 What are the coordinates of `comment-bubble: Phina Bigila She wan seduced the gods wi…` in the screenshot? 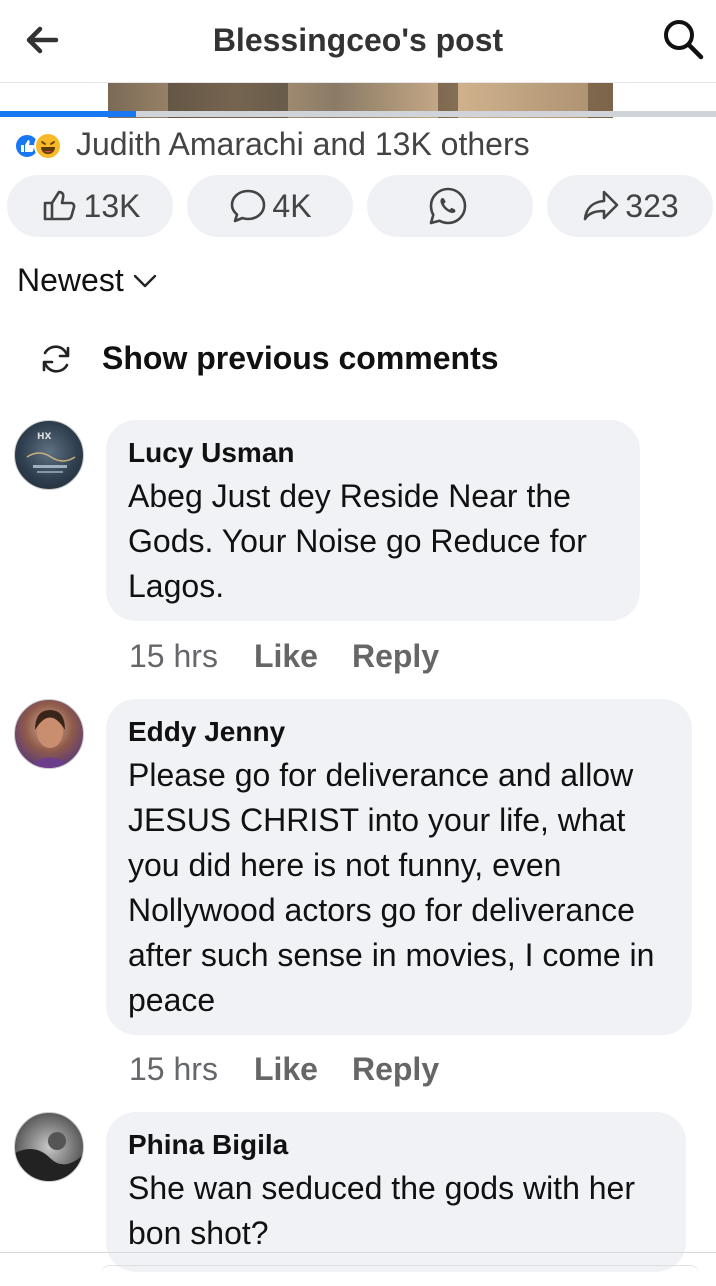 It's located at (396, 1192).